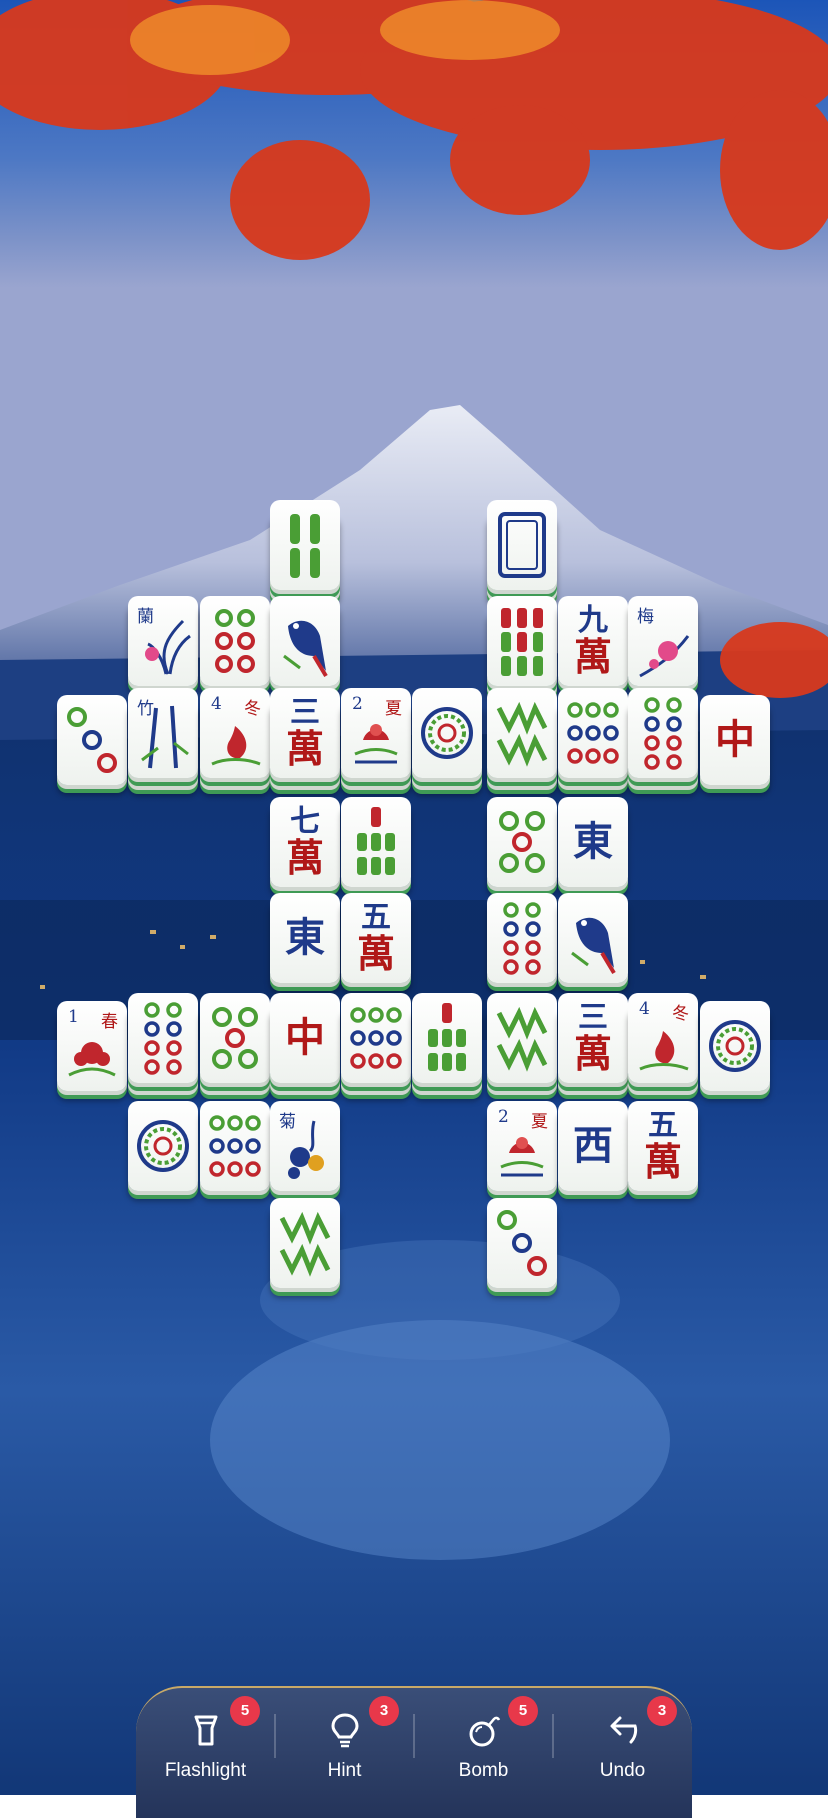 The height and width of the screenshot is (1818, 828). I want to click on undo-label: Undo, so click(622, 1770).